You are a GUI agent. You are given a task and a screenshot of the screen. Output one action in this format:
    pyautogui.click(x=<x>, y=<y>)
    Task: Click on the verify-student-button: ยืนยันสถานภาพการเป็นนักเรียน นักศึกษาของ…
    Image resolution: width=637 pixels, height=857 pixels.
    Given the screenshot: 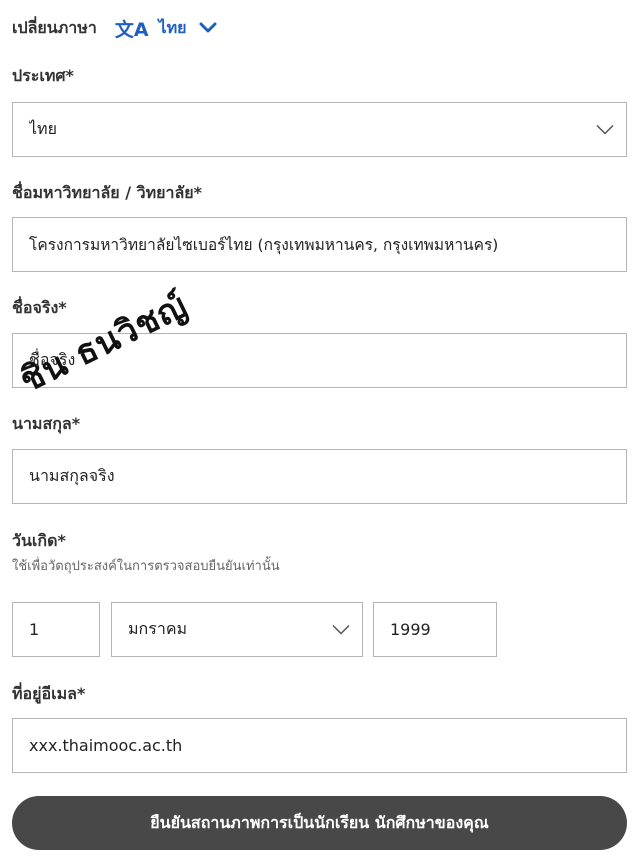 What is the action you would take?
    pyautogui.click(x=319, y=823)
    